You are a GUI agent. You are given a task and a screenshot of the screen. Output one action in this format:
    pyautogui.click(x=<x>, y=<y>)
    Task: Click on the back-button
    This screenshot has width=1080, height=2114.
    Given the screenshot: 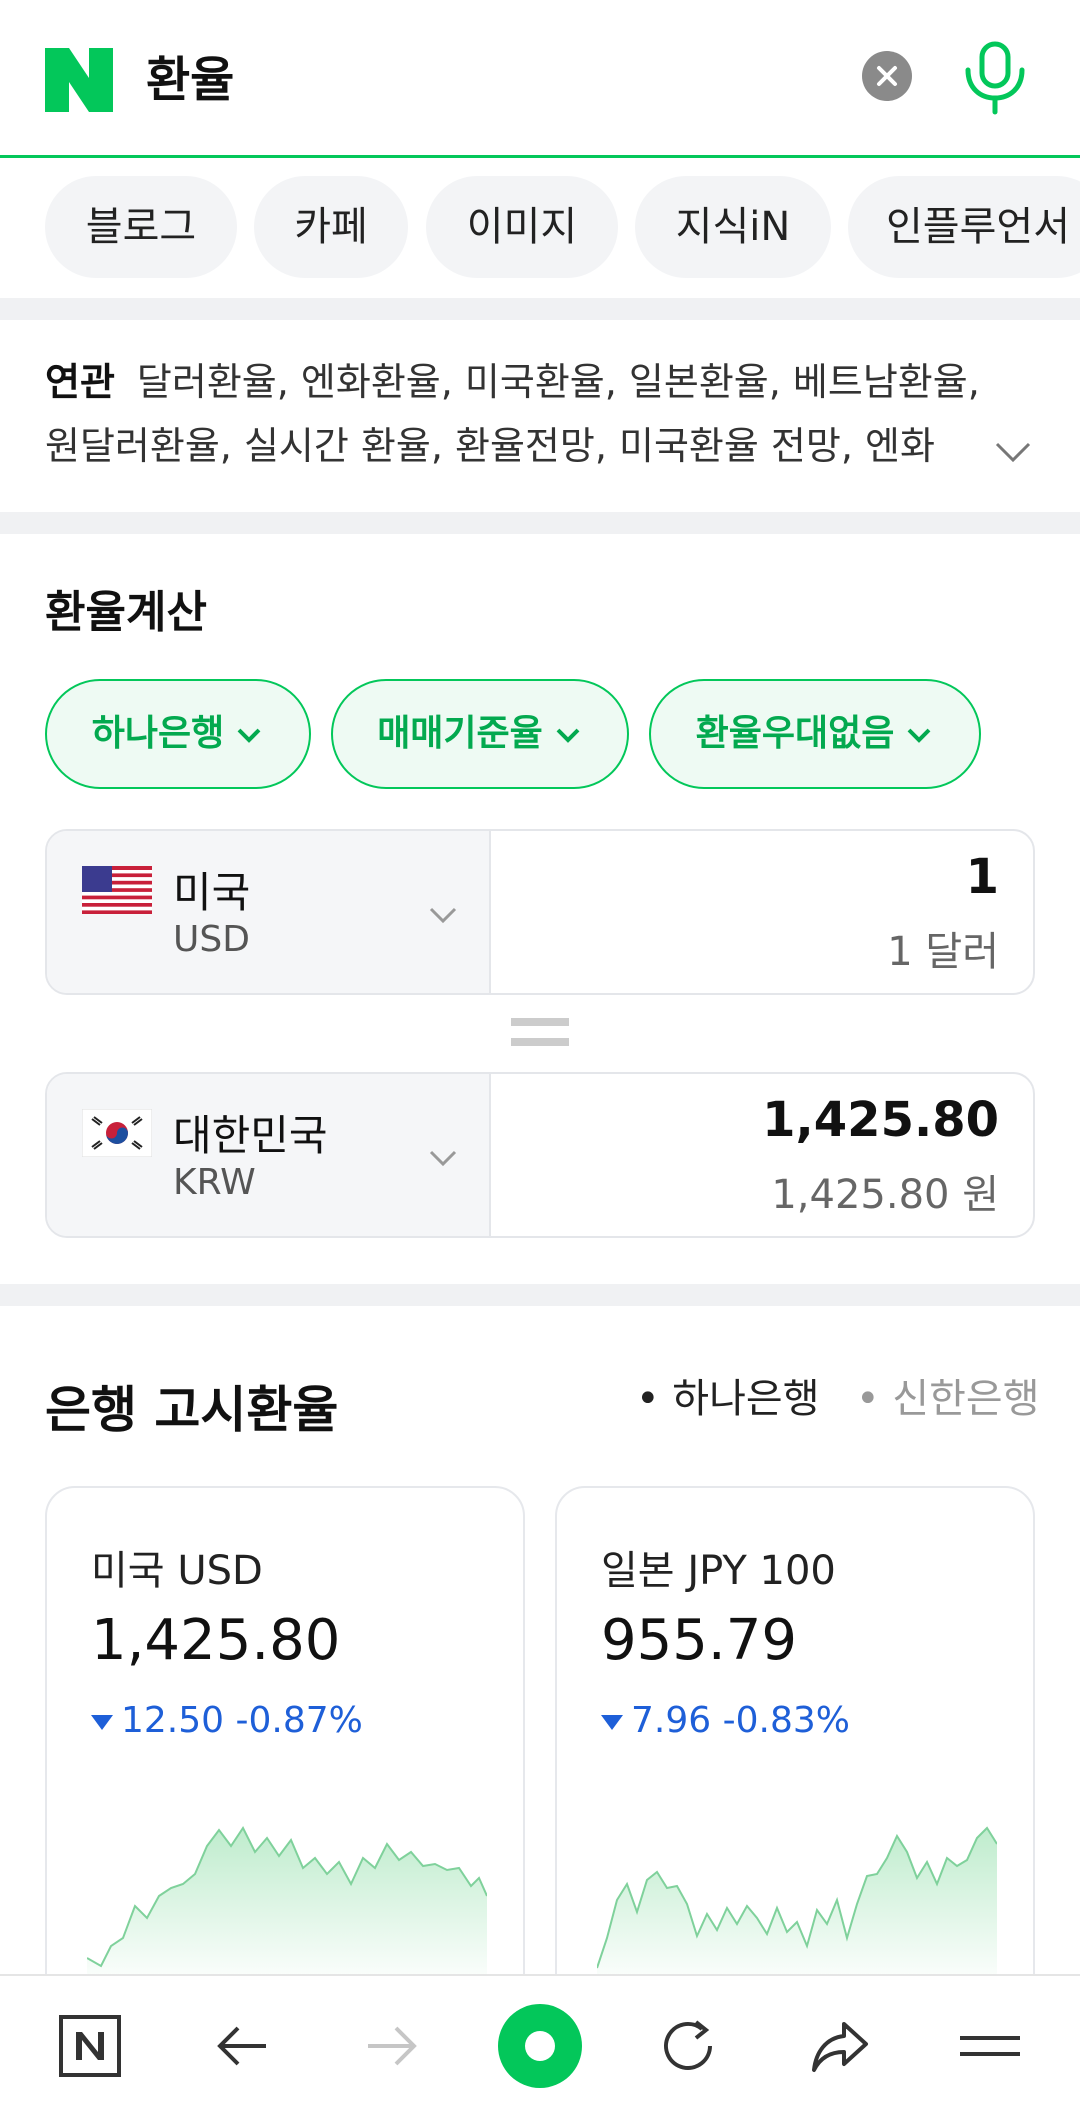 What is the action you would take?
    pyautogui.click(x=242, y=2046)
    